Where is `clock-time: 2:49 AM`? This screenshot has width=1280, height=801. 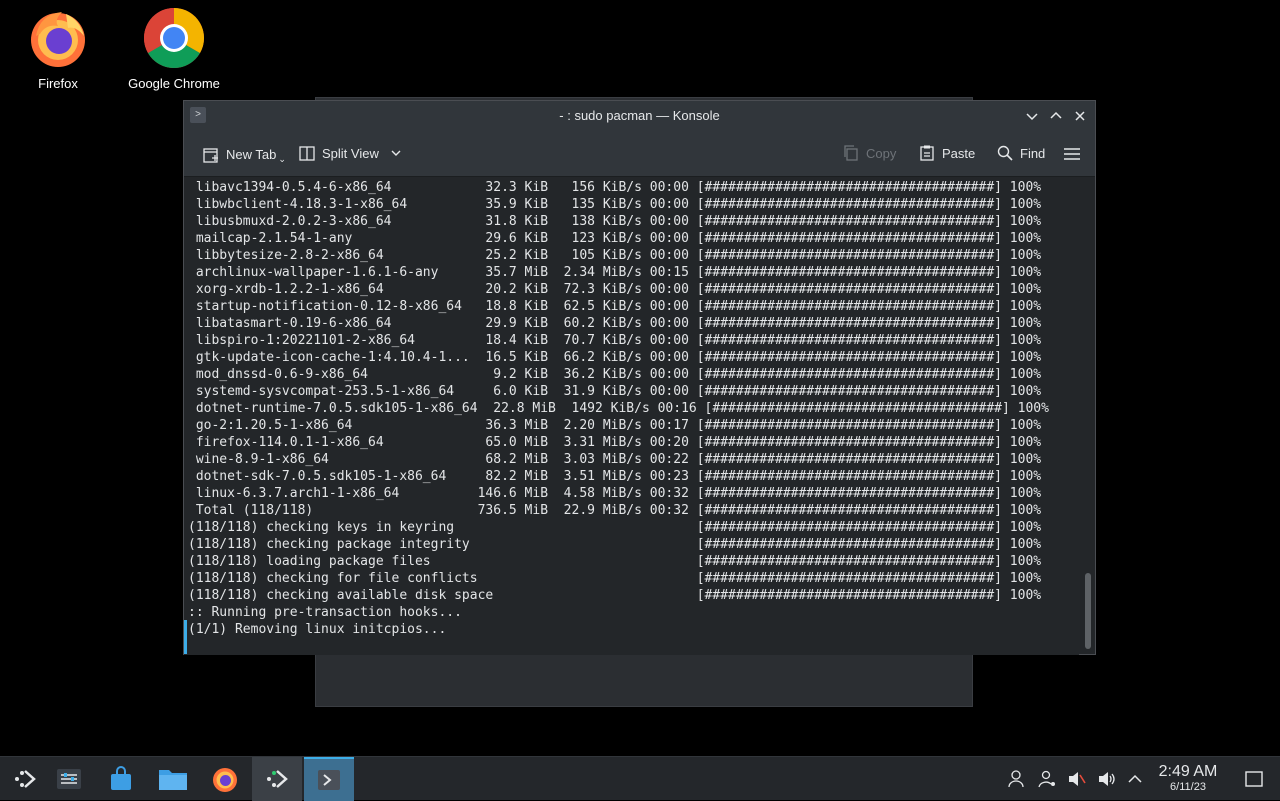 clock-time: 2:49 AM is located at coordinates (1188, 771).